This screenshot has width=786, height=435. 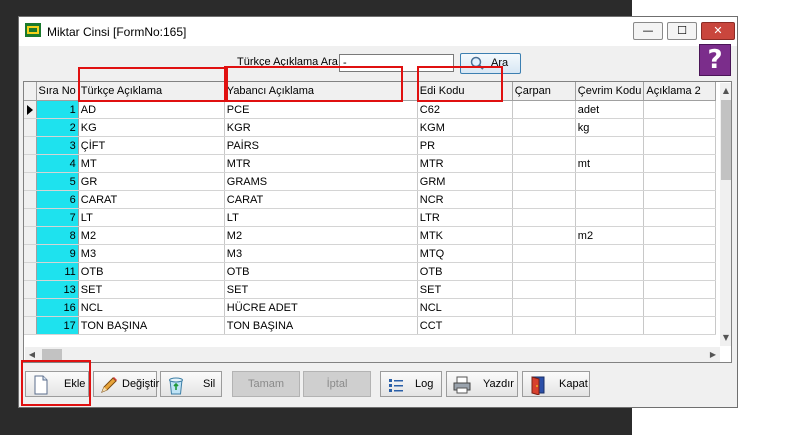 What do you see at coordinates (151, 289) in the screenshot?
I see `turkce-aciklama-cell: SET` at bounding box center [151, 289].